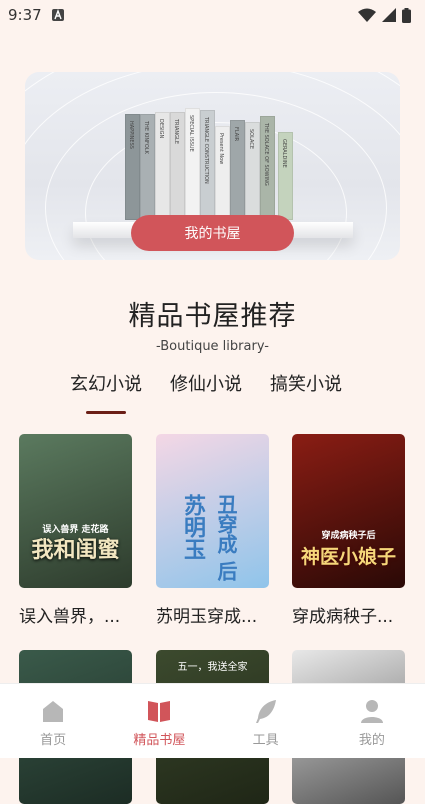 Image resolution: width=425 pixels, height=804 pixels. I want to click on book-spine-label: FLAIR, so click(236, 134).